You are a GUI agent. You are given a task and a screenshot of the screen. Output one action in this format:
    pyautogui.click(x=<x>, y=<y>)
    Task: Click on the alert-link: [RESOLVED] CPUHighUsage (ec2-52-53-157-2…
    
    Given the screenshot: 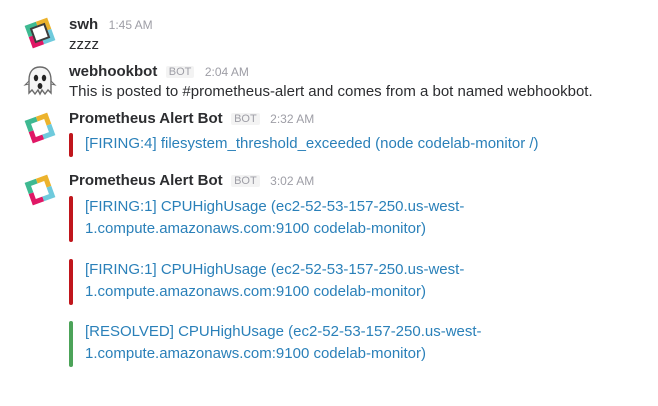 What is the action you would take?
    pyautogui.click(x=285, y=343)
    